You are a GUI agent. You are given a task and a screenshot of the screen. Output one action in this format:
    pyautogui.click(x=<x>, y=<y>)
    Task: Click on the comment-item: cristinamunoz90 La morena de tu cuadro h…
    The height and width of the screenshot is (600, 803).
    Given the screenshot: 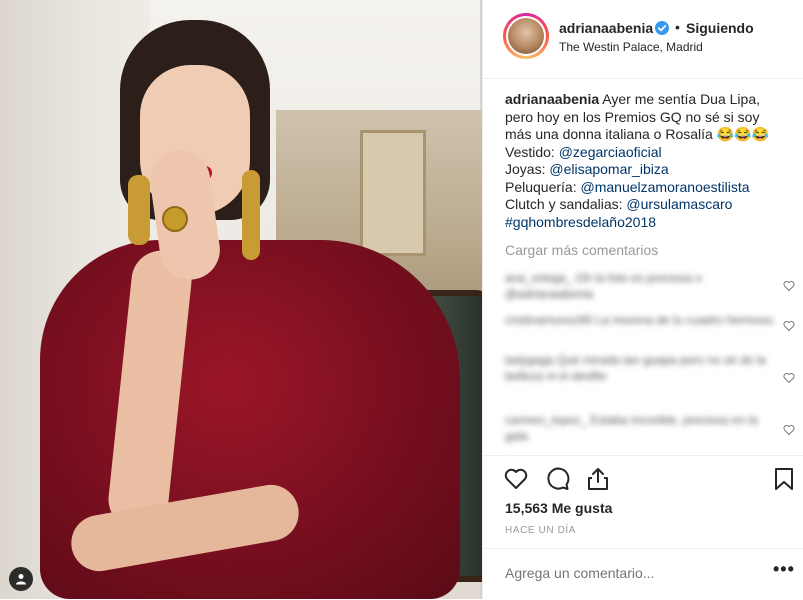 What is the action you would take?
    pyautogui.click(x=639, y=320)
    